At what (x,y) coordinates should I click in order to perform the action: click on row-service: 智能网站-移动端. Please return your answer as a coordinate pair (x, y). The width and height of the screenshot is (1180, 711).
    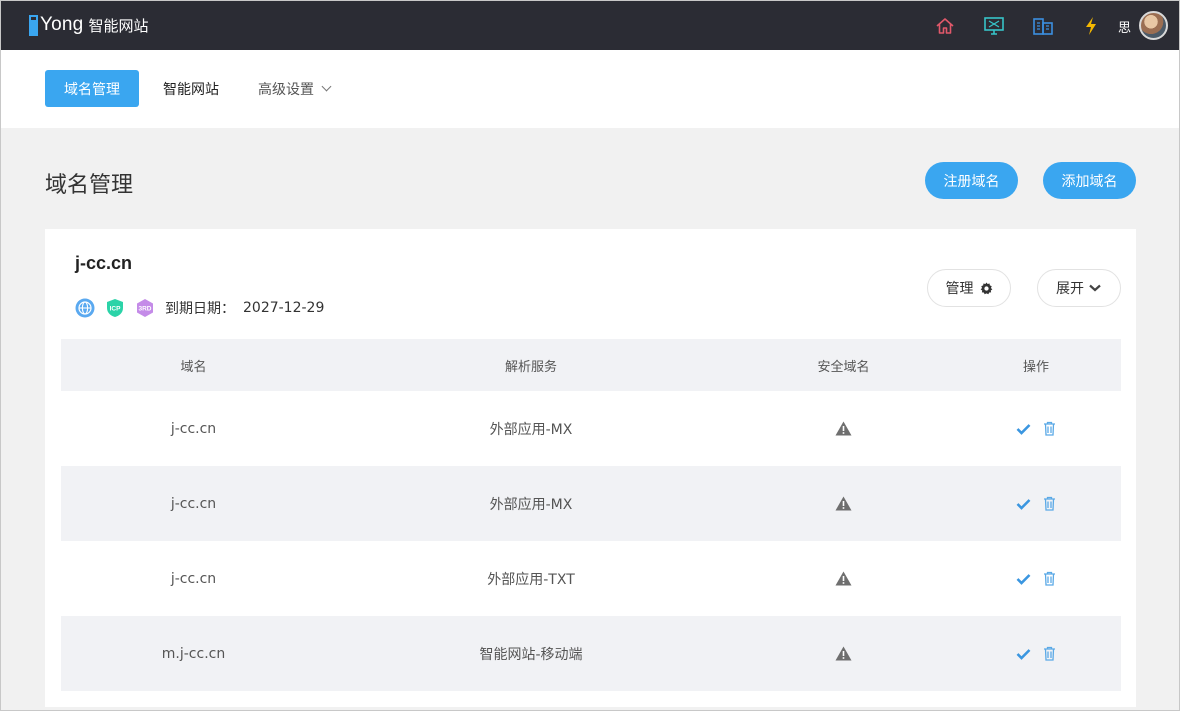
    Looking at the image, I should click on (531, 654).